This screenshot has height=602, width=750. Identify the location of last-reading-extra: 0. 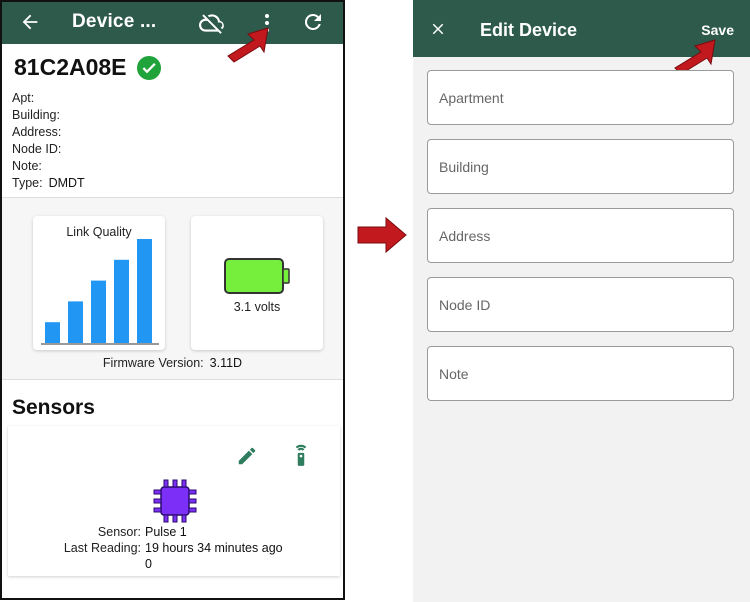
(148, 564).